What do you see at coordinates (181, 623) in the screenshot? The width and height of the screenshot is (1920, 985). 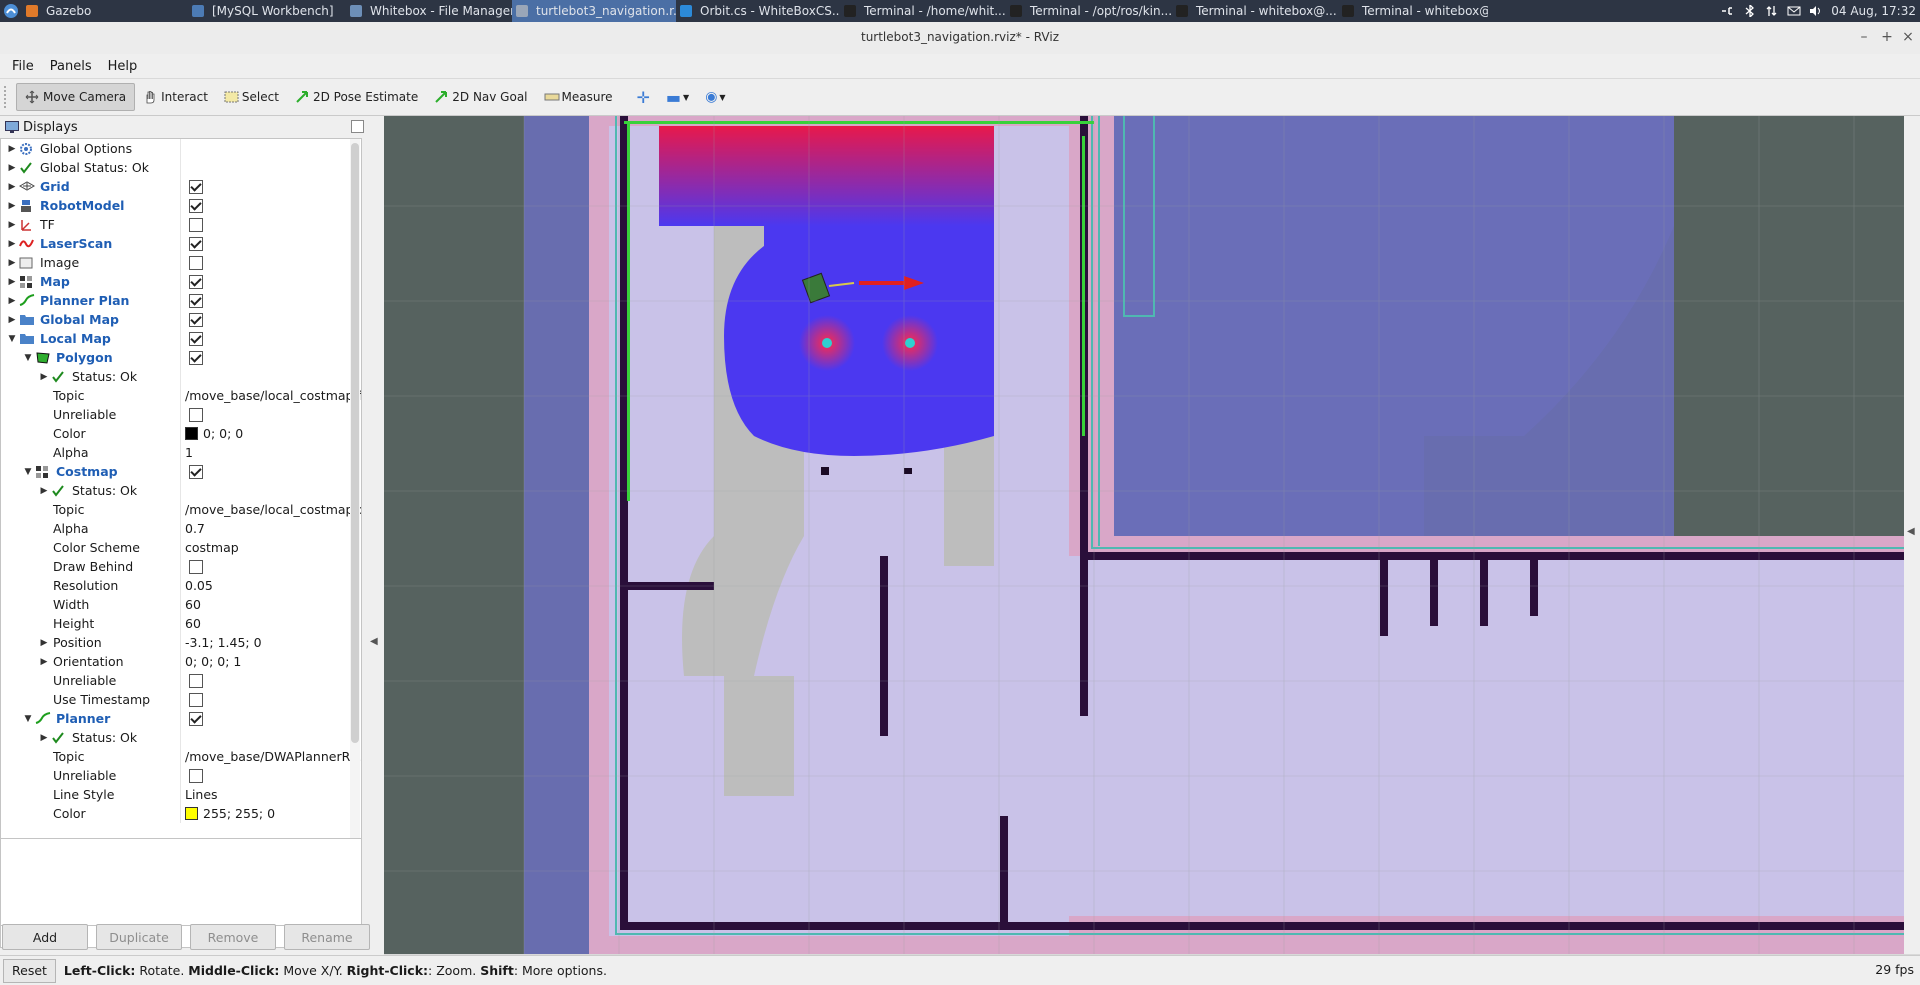 I see `tree-row: Height 60` at bounding box center [181, 623].